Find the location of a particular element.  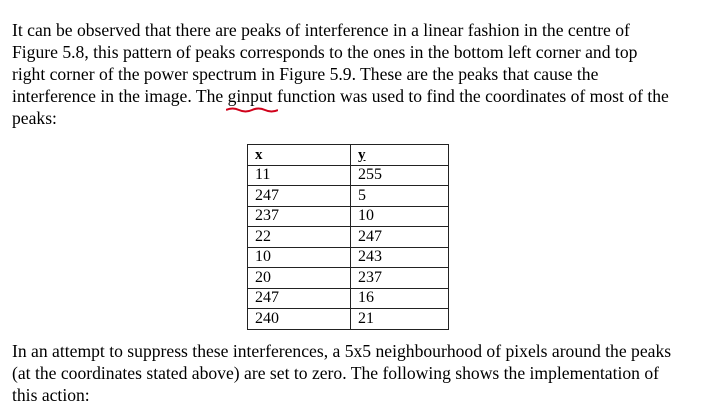

table-body: 11 255 247 5 237 10 22 247 10 243 20 237 247 16 240 21 is located at coordinates (348, 247).